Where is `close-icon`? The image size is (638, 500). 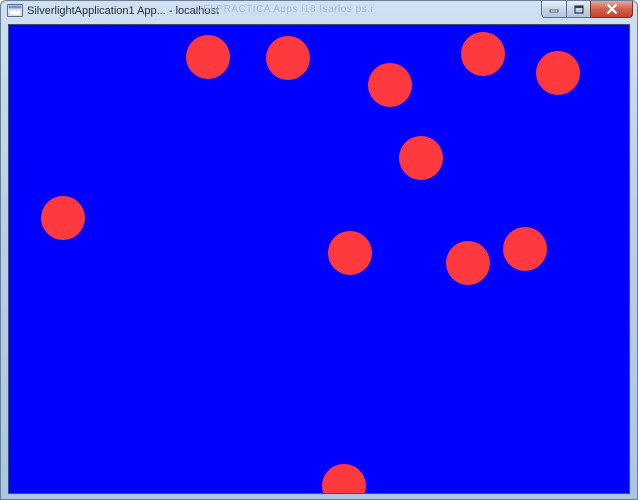 close-icon is located at coordinates (611, 9).